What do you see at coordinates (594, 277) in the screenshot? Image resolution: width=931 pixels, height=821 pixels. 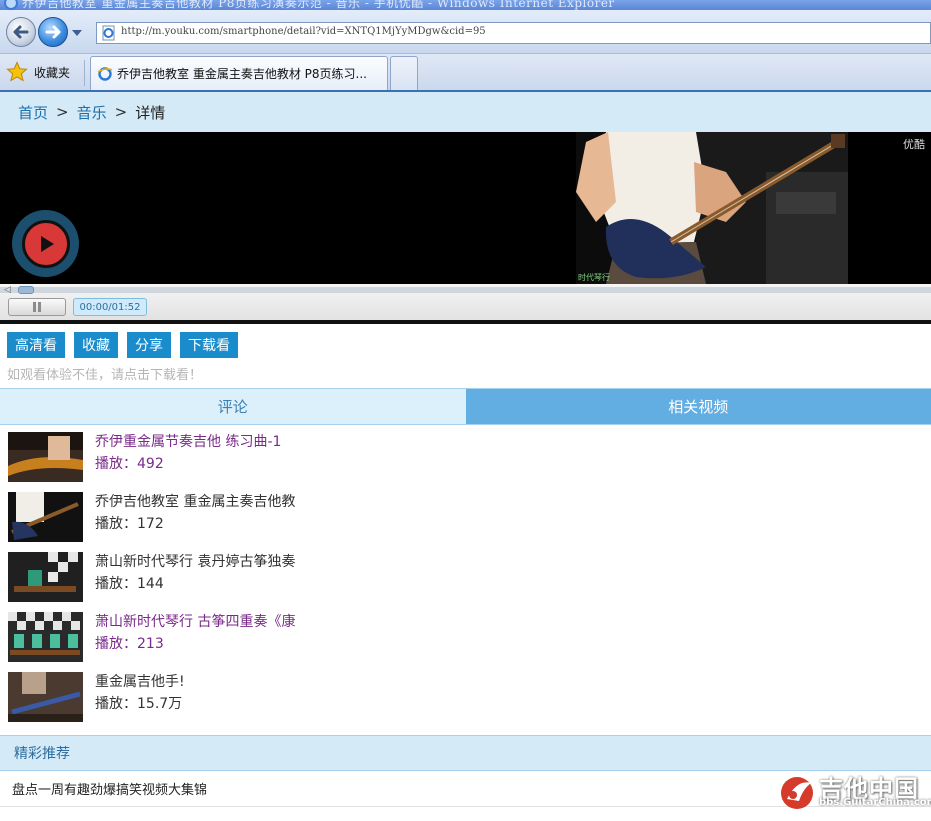 I see `video-watermark-caption: 时代琴行` at bounding box center [594, 277].